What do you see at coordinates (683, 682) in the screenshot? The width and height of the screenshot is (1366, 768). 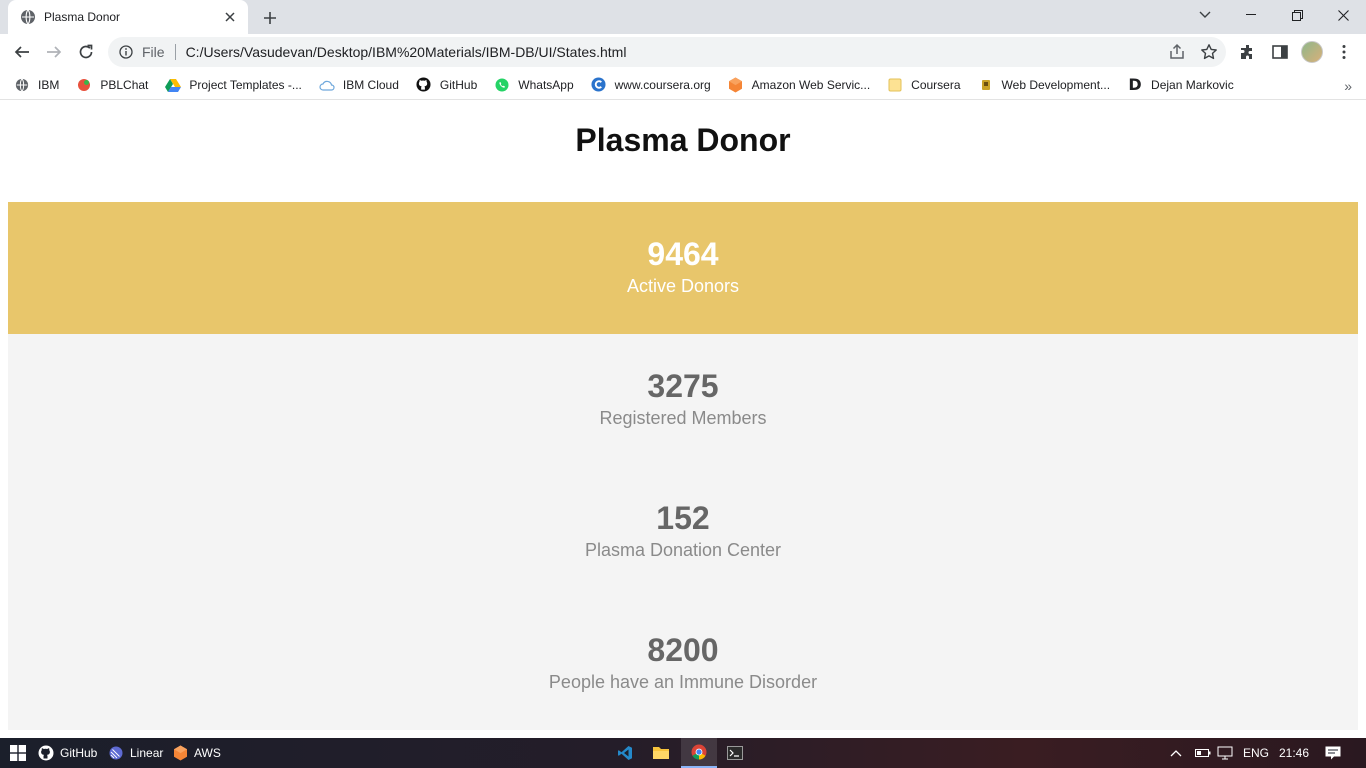 I see `stat-label: People have an Immune Disorder` at bounding box center [683, 682].